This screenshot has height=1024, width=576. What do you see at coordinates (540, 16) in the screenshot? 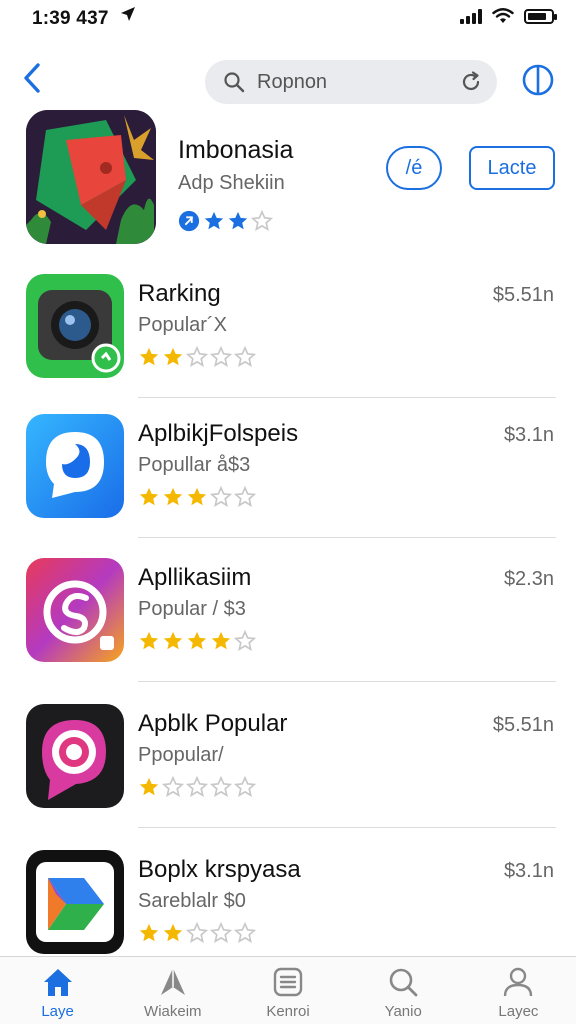
I see `battery-icon` at bounding box center [540, 16].